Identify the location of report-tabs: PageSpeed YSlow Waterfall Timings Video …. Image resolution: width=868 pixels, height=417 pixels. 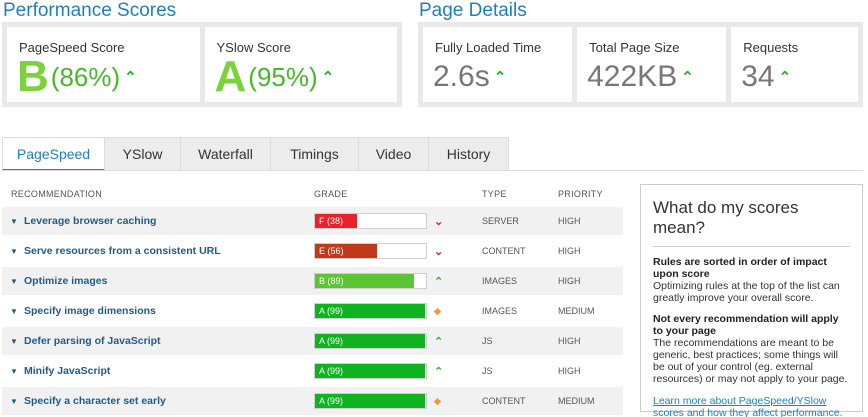
(255, 154).